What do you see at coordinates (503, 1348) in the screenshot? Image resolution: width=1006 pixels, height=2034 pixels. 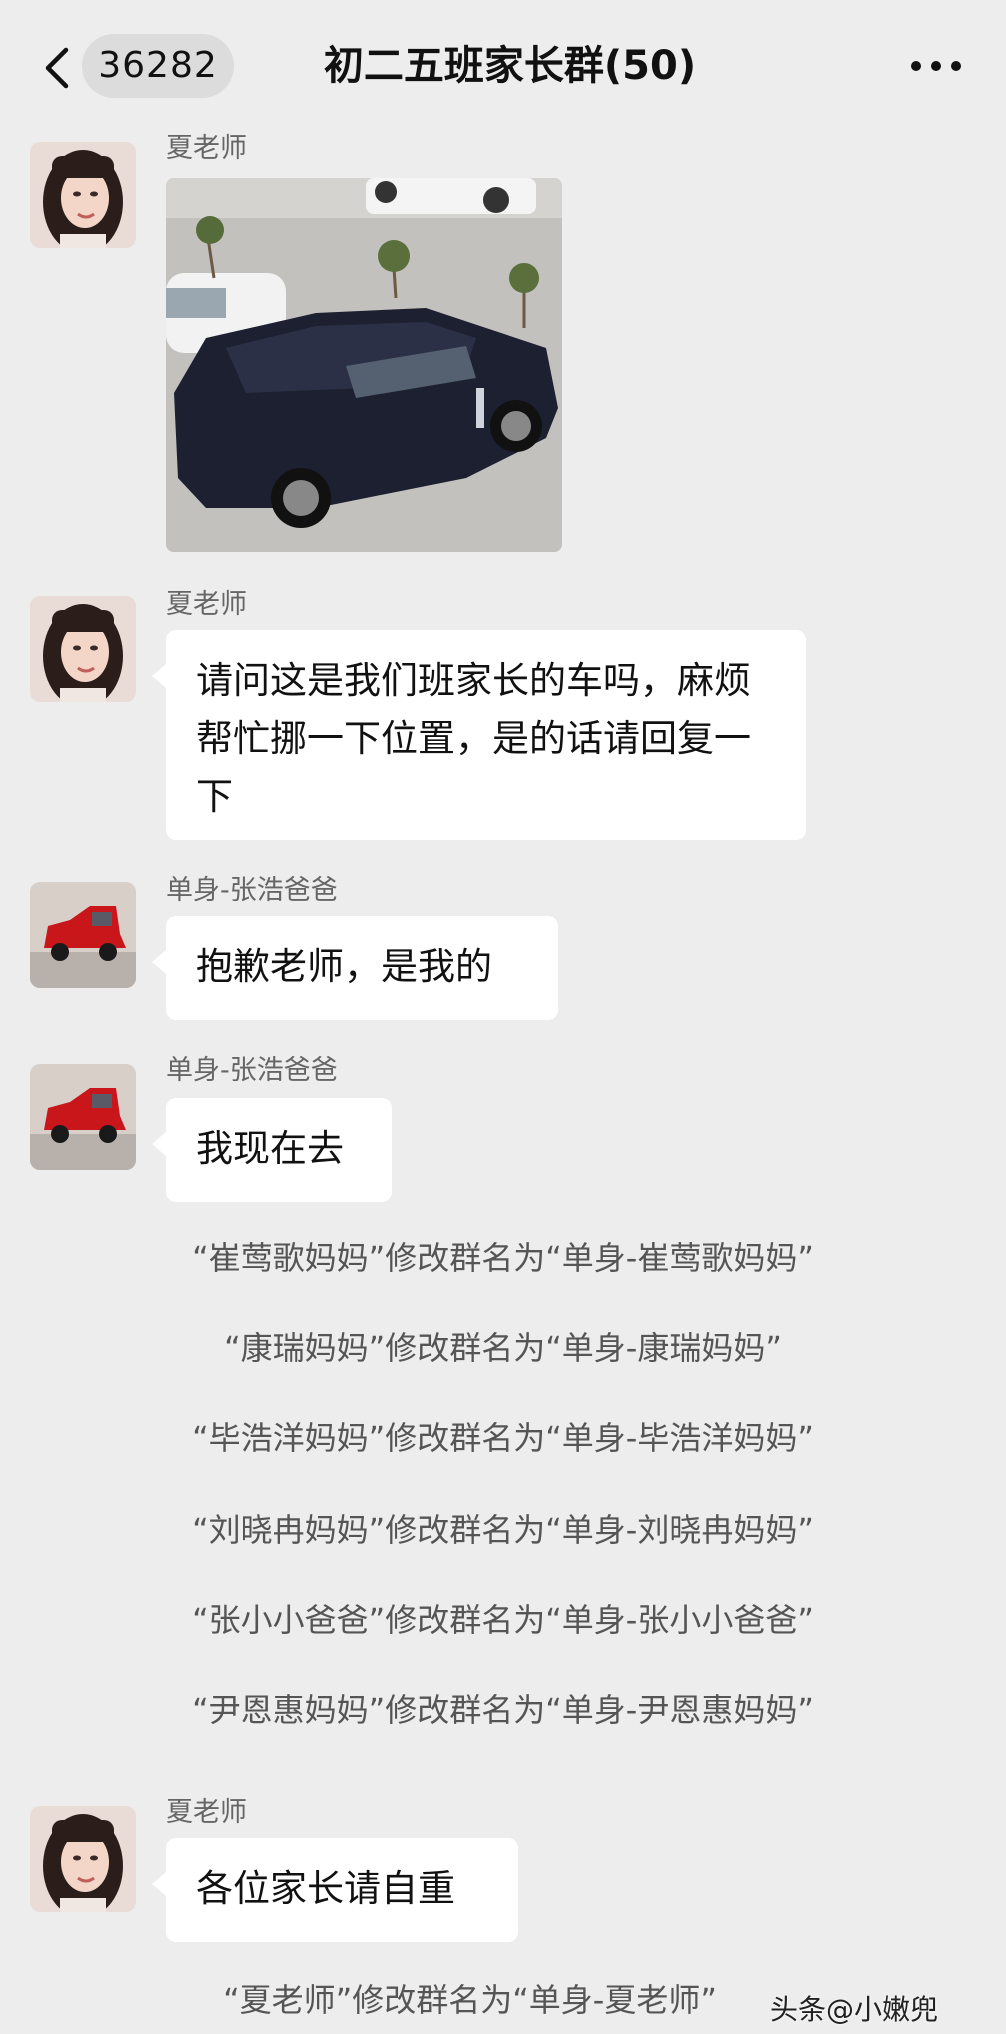 I see `system-message: “康瑞妈妈”修改群名为“单身-康瑞妈妈”` at bounding box center [503, 1348].